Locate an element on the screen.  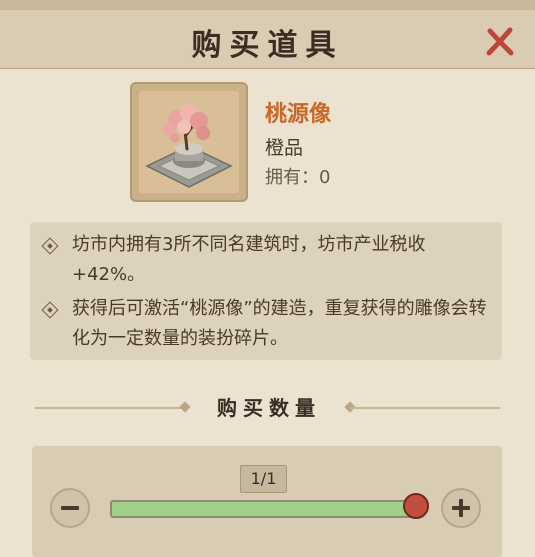
increase-quantity-button is located at coordinates (461, 508).